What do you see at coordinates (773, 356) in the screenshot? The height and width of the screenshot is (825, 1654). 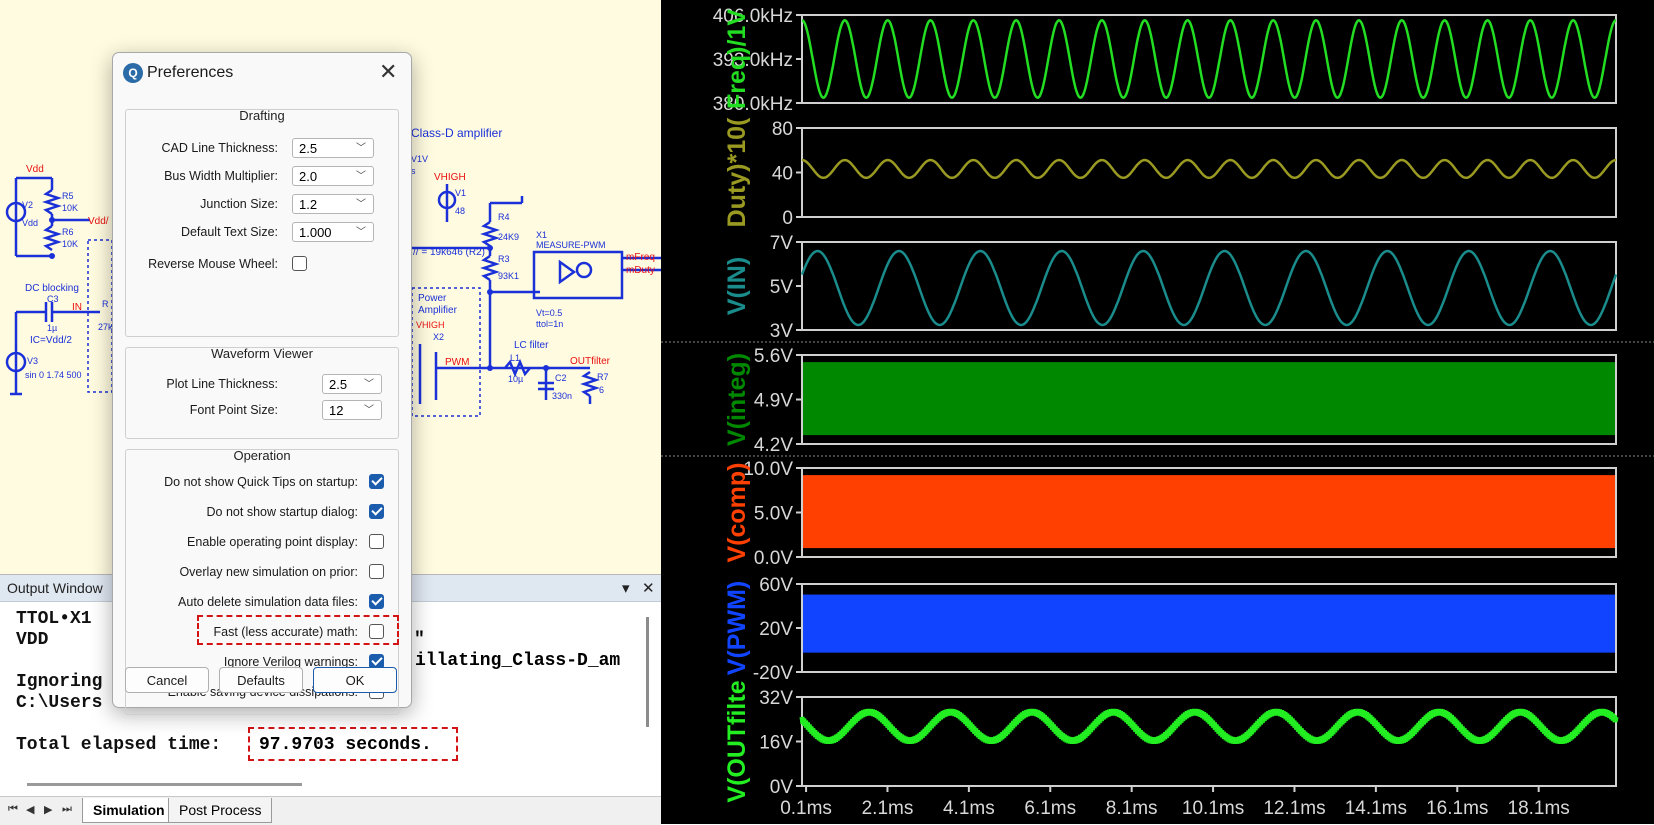 I see `y-tick-label: 5.6V` at bounding box center [773, 356].